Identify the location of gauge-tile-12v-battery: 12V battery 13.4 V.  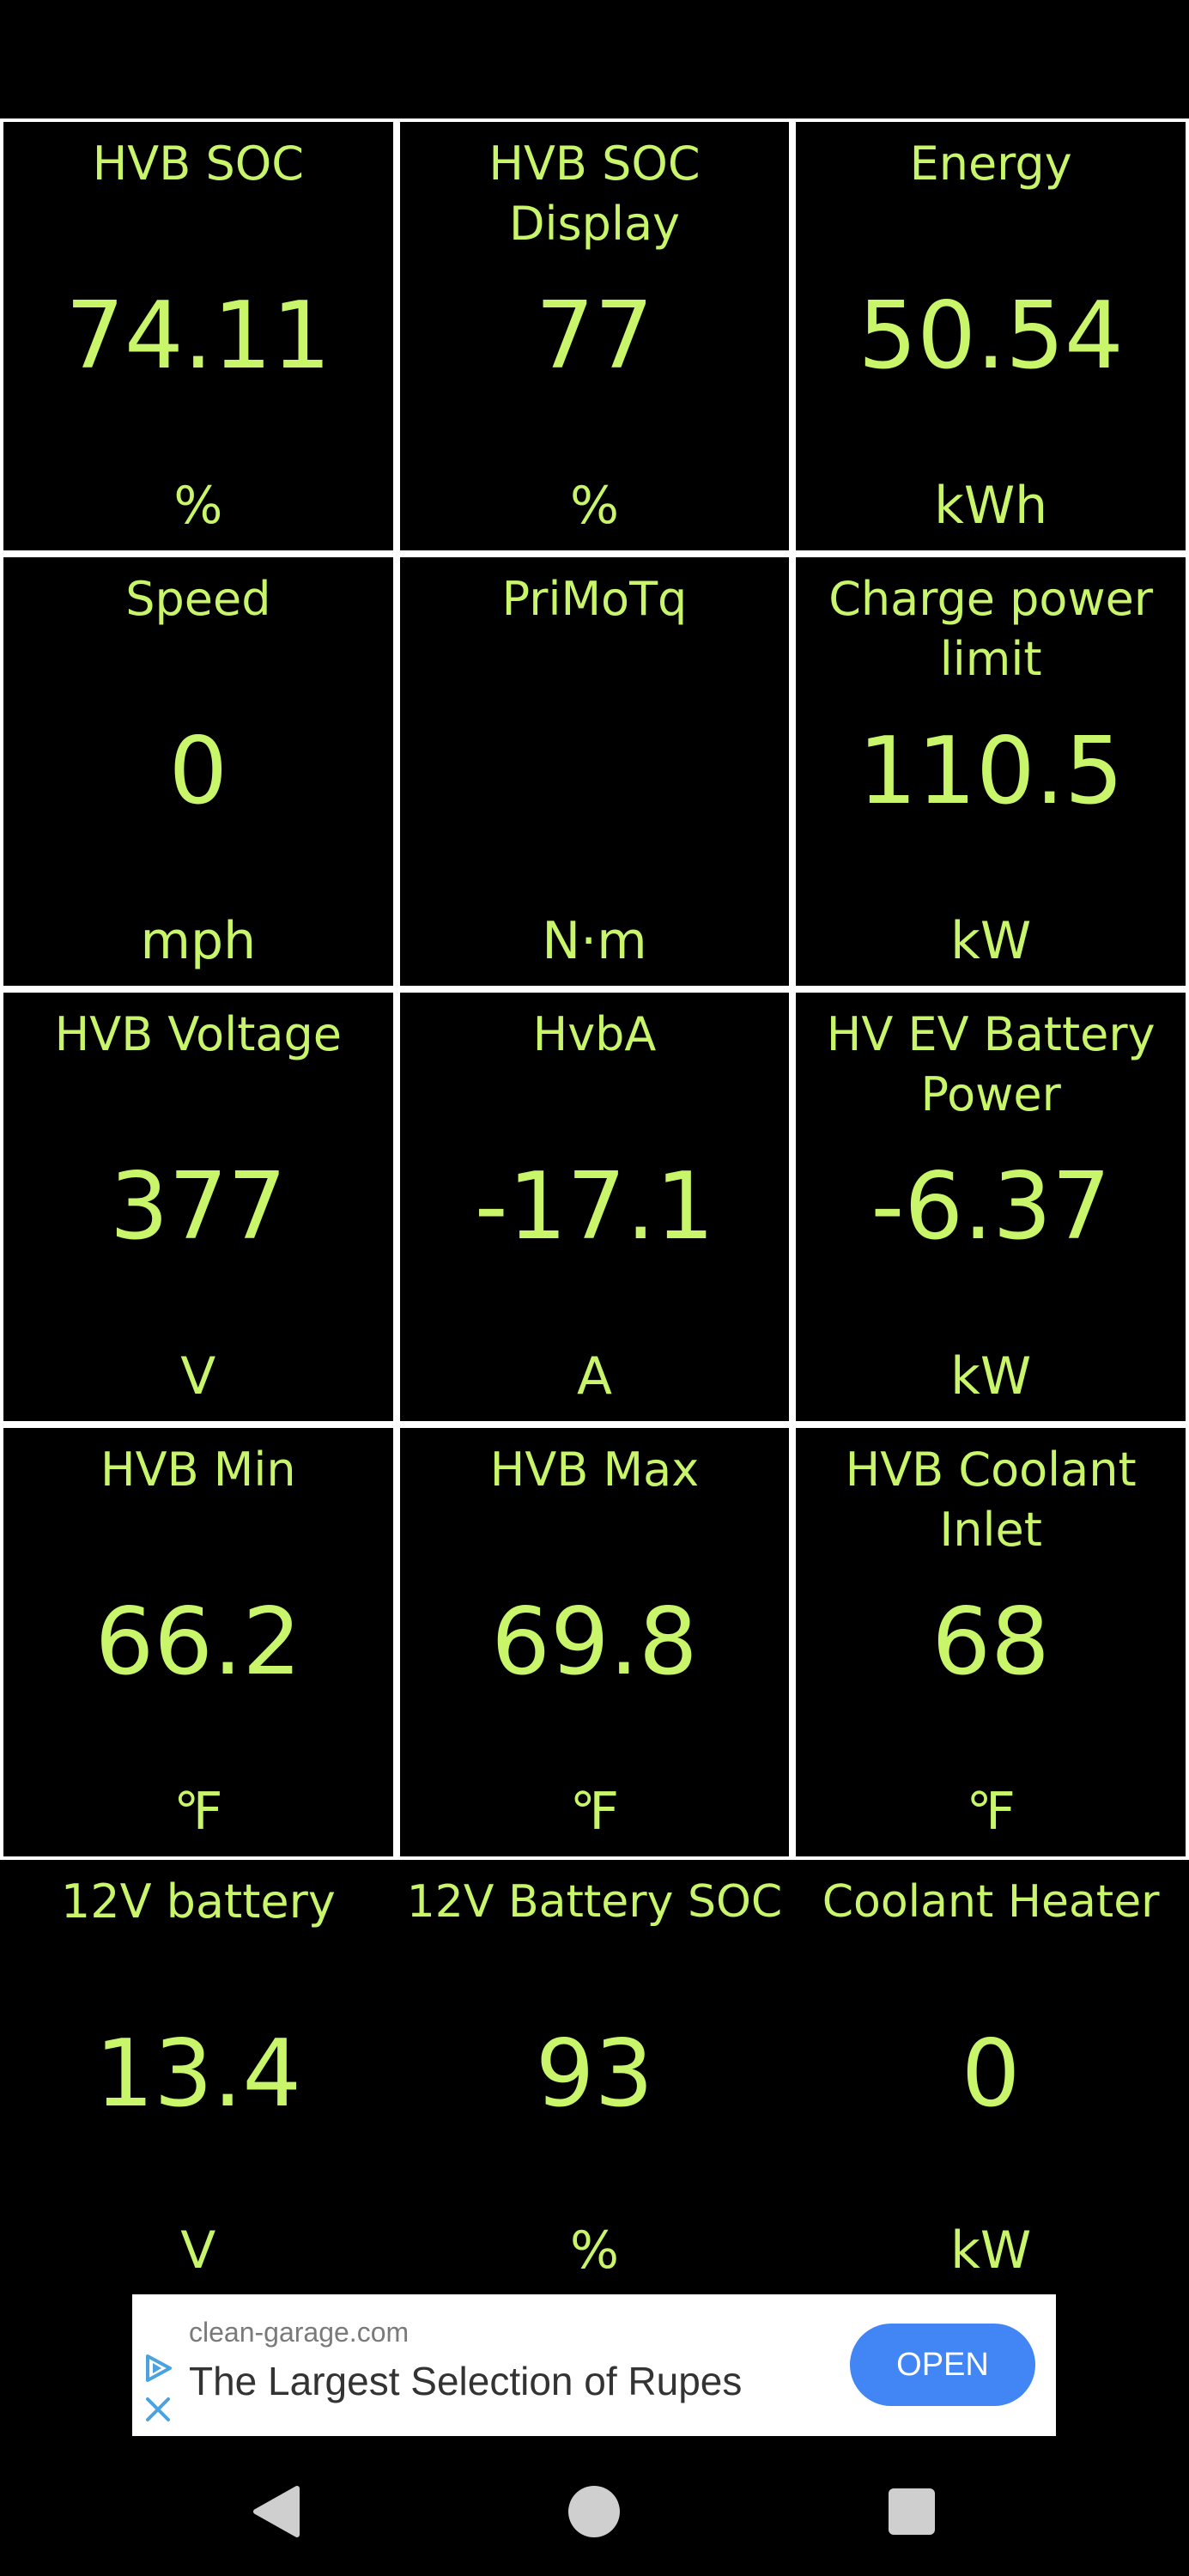
(198, 2077).